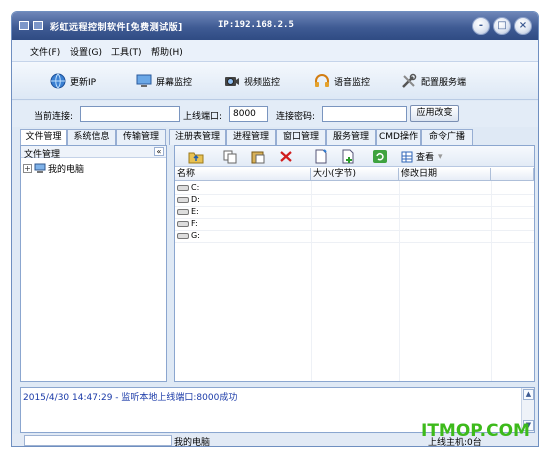 This screenshot has width=552, height=457. I want to click on apply-changes-button: 应用改变, so click(434, 113).